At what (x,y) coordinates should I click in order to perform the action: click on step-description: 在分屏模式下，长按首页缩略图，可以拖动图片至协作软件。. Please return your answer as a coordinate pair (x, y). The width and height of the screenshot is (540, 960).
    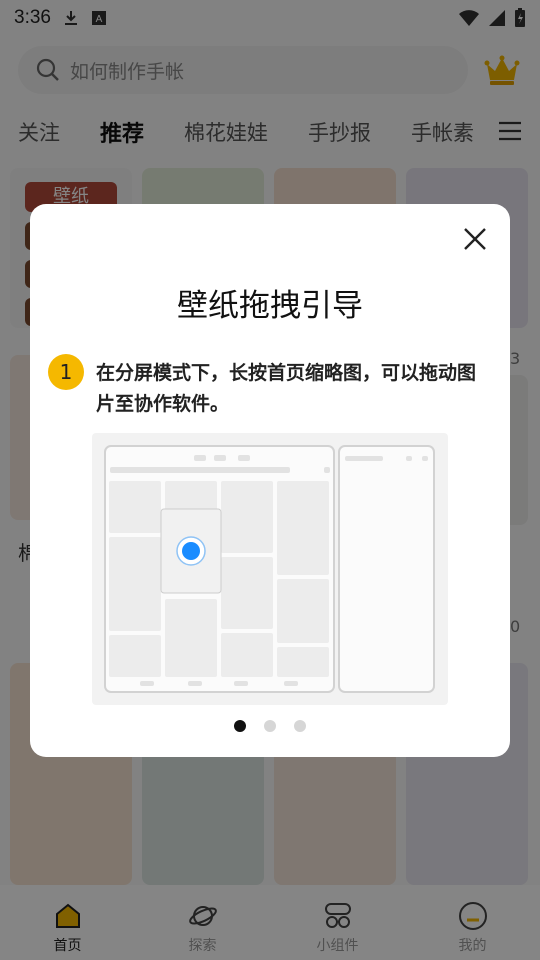
    Looking at the image, I should click on (286, 388).